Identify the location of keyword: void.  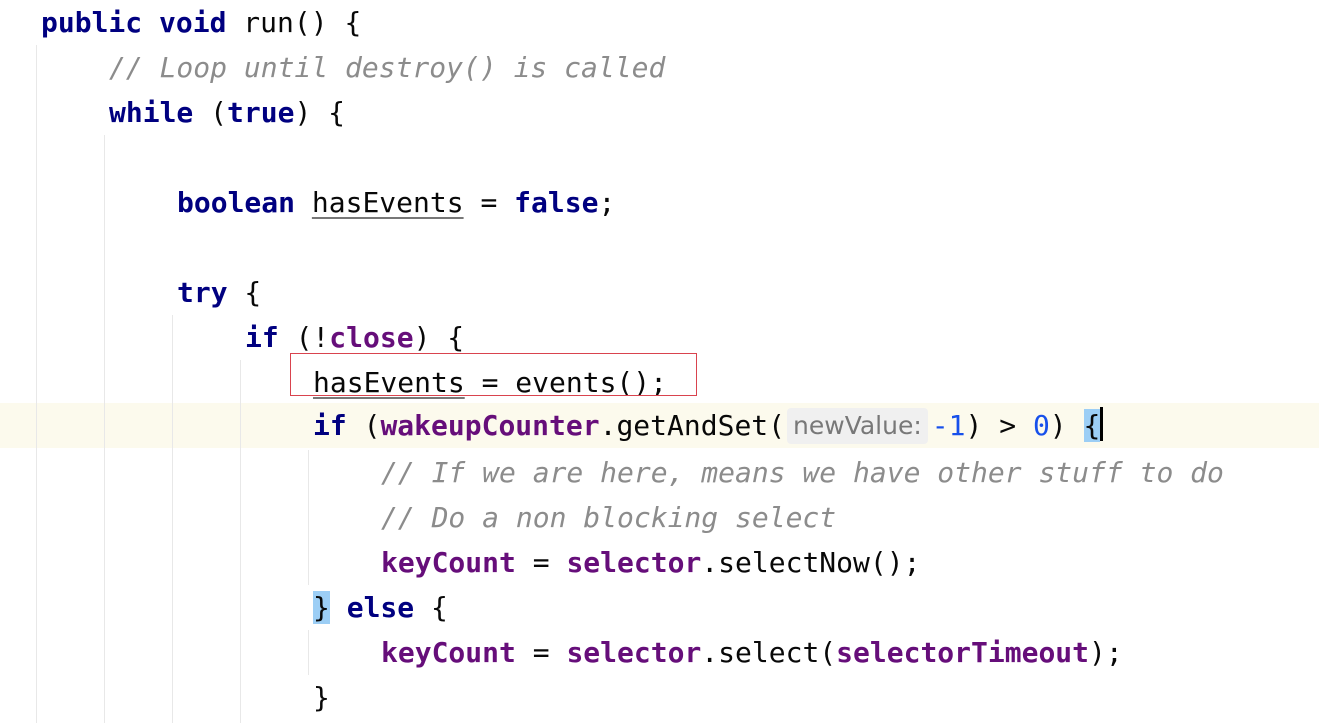
(193, 22).